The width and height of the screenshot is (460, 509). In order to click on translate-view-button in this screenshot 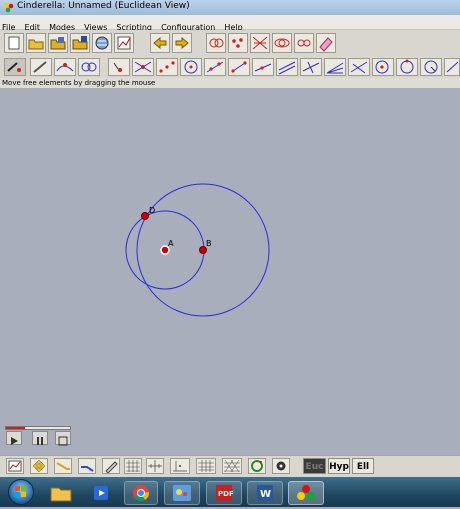, I will do `click(39, 466)`.